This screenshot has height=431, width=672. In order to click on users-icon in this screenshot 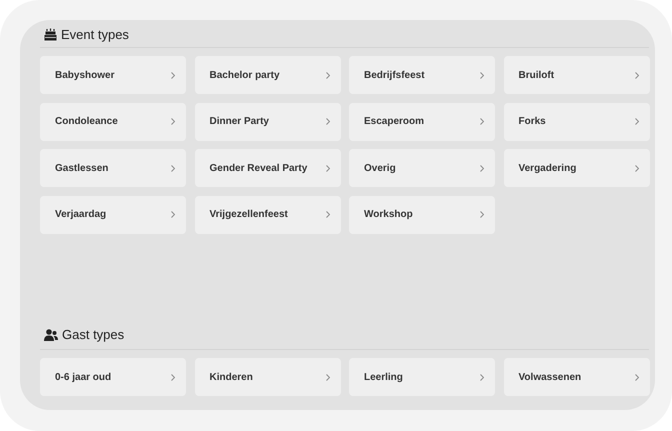, I will do `click(51, 334)`.